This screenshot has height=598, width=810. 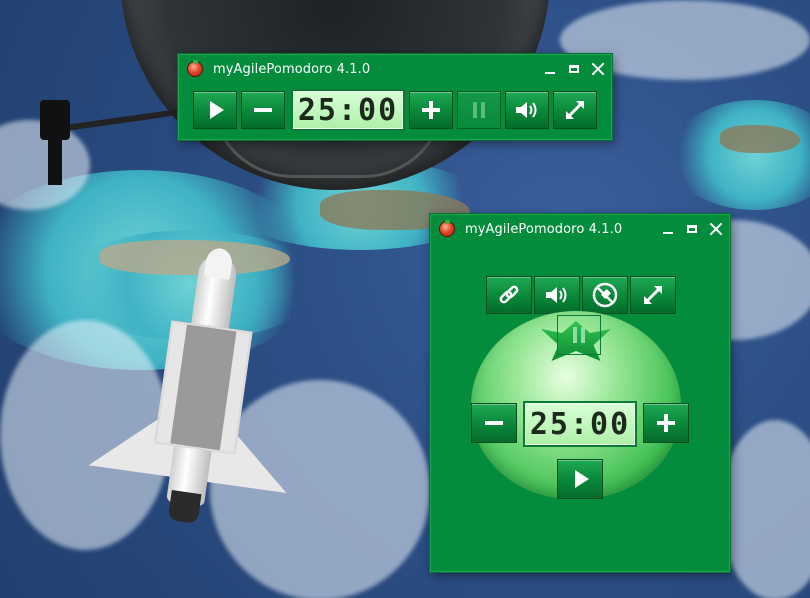 I want to click on compact-pomodoro-window: myAgilePomodoro 4.1.0 25:00, so click(x=395, y=97).